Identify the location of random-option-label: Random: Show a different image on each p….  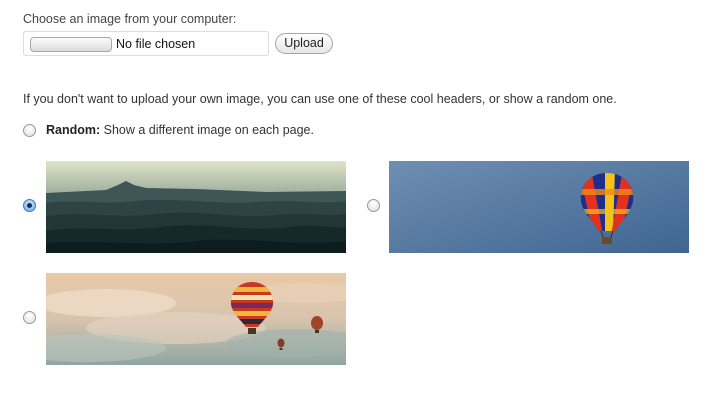
(180, 130).